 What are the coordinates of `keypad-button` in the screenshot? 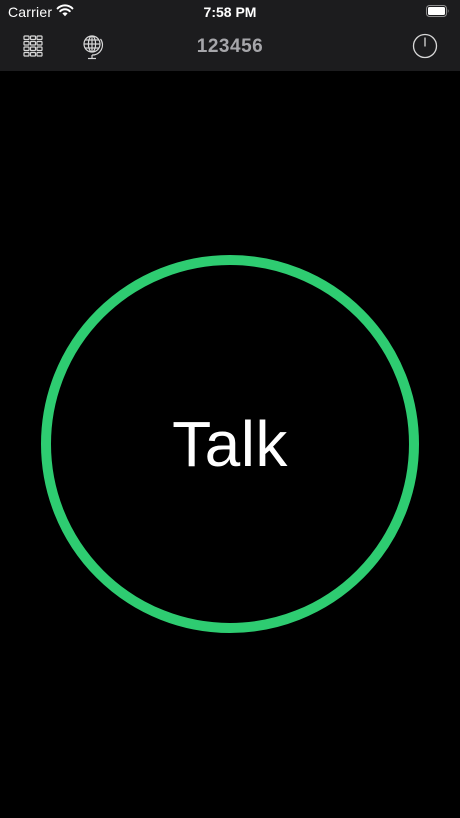 It's located at (35, 47).